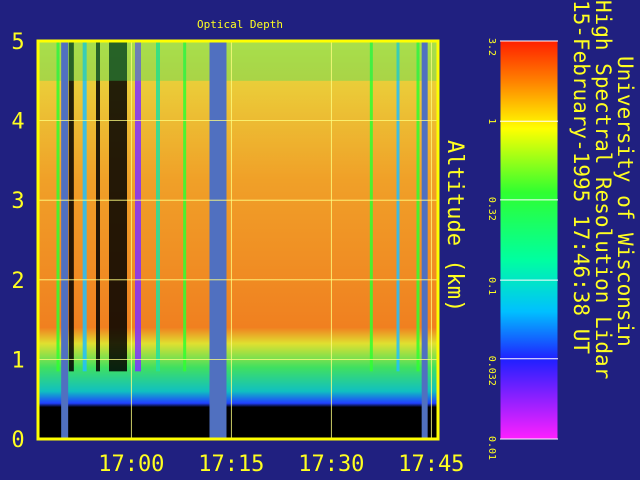 This screenshot has width=640, height=480. What do you see at coordinates (625, 201) in the screenshot?
I see `institution-label: University of Wisconsin` at bounding box center [625, 201].